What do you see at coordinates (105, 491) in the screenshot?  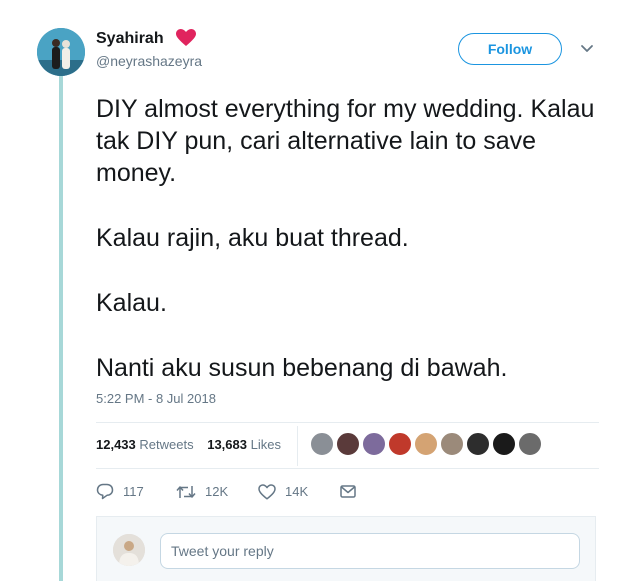 I see `reply-icon` at bounding box center [105, 491].